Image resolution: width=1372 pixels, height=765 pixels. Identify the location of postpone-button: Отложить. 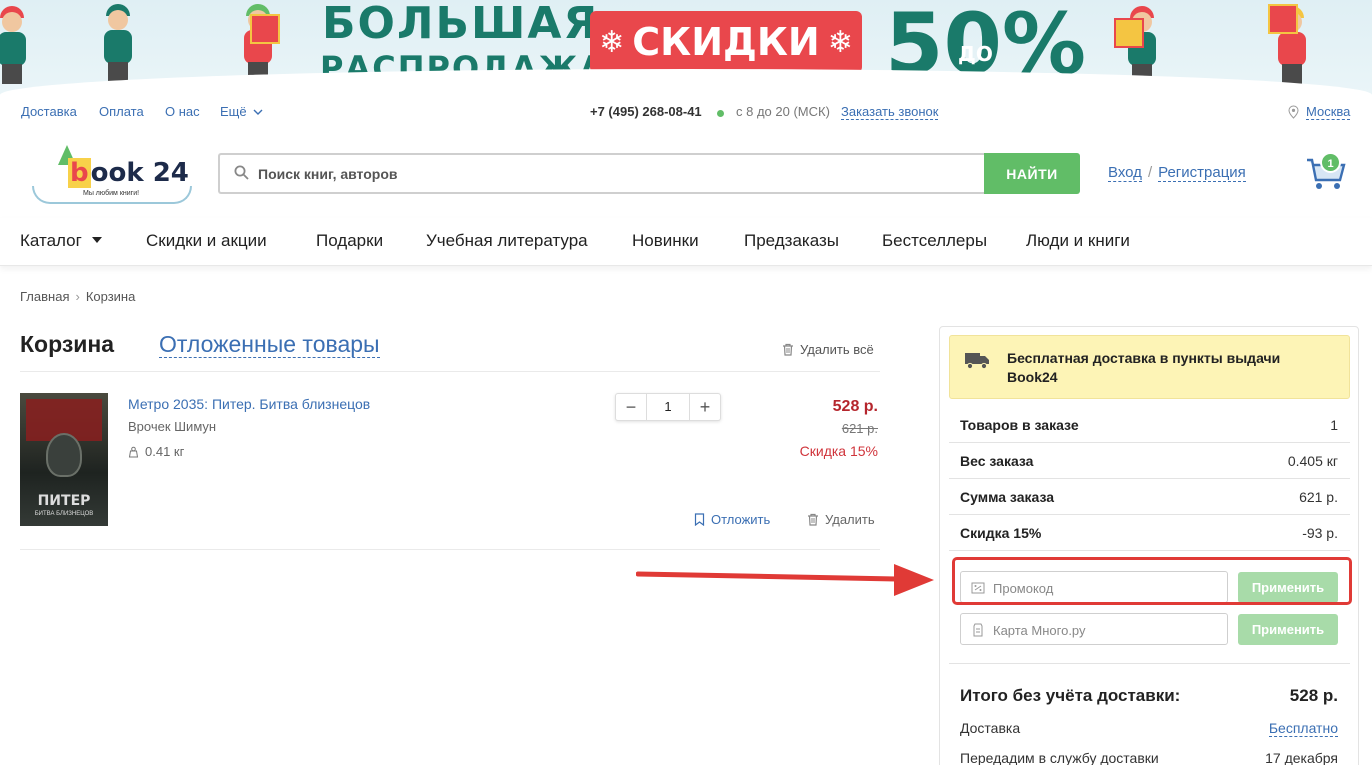
(732, 519).